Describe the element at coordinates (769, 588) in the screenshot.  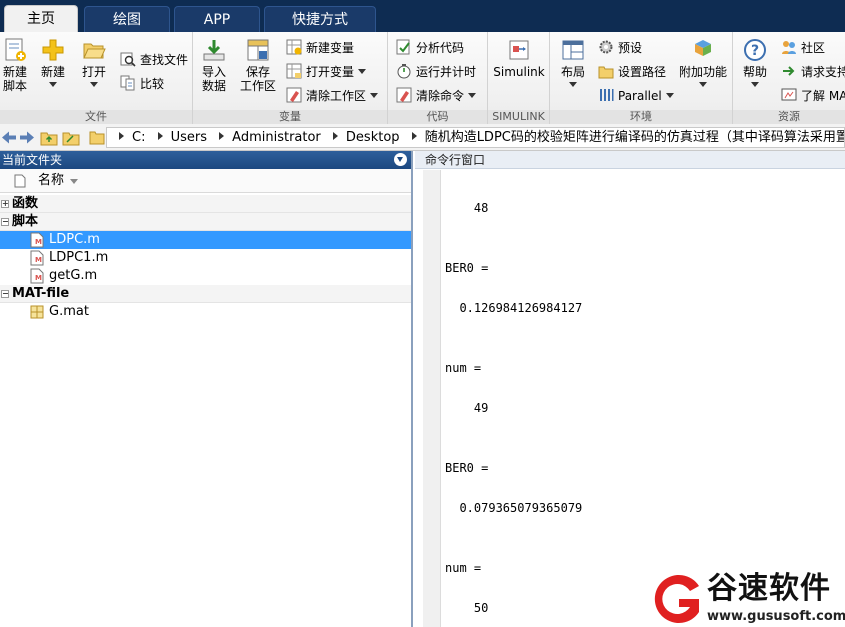
I see `watermark-brand: 谷速软件` at that location.